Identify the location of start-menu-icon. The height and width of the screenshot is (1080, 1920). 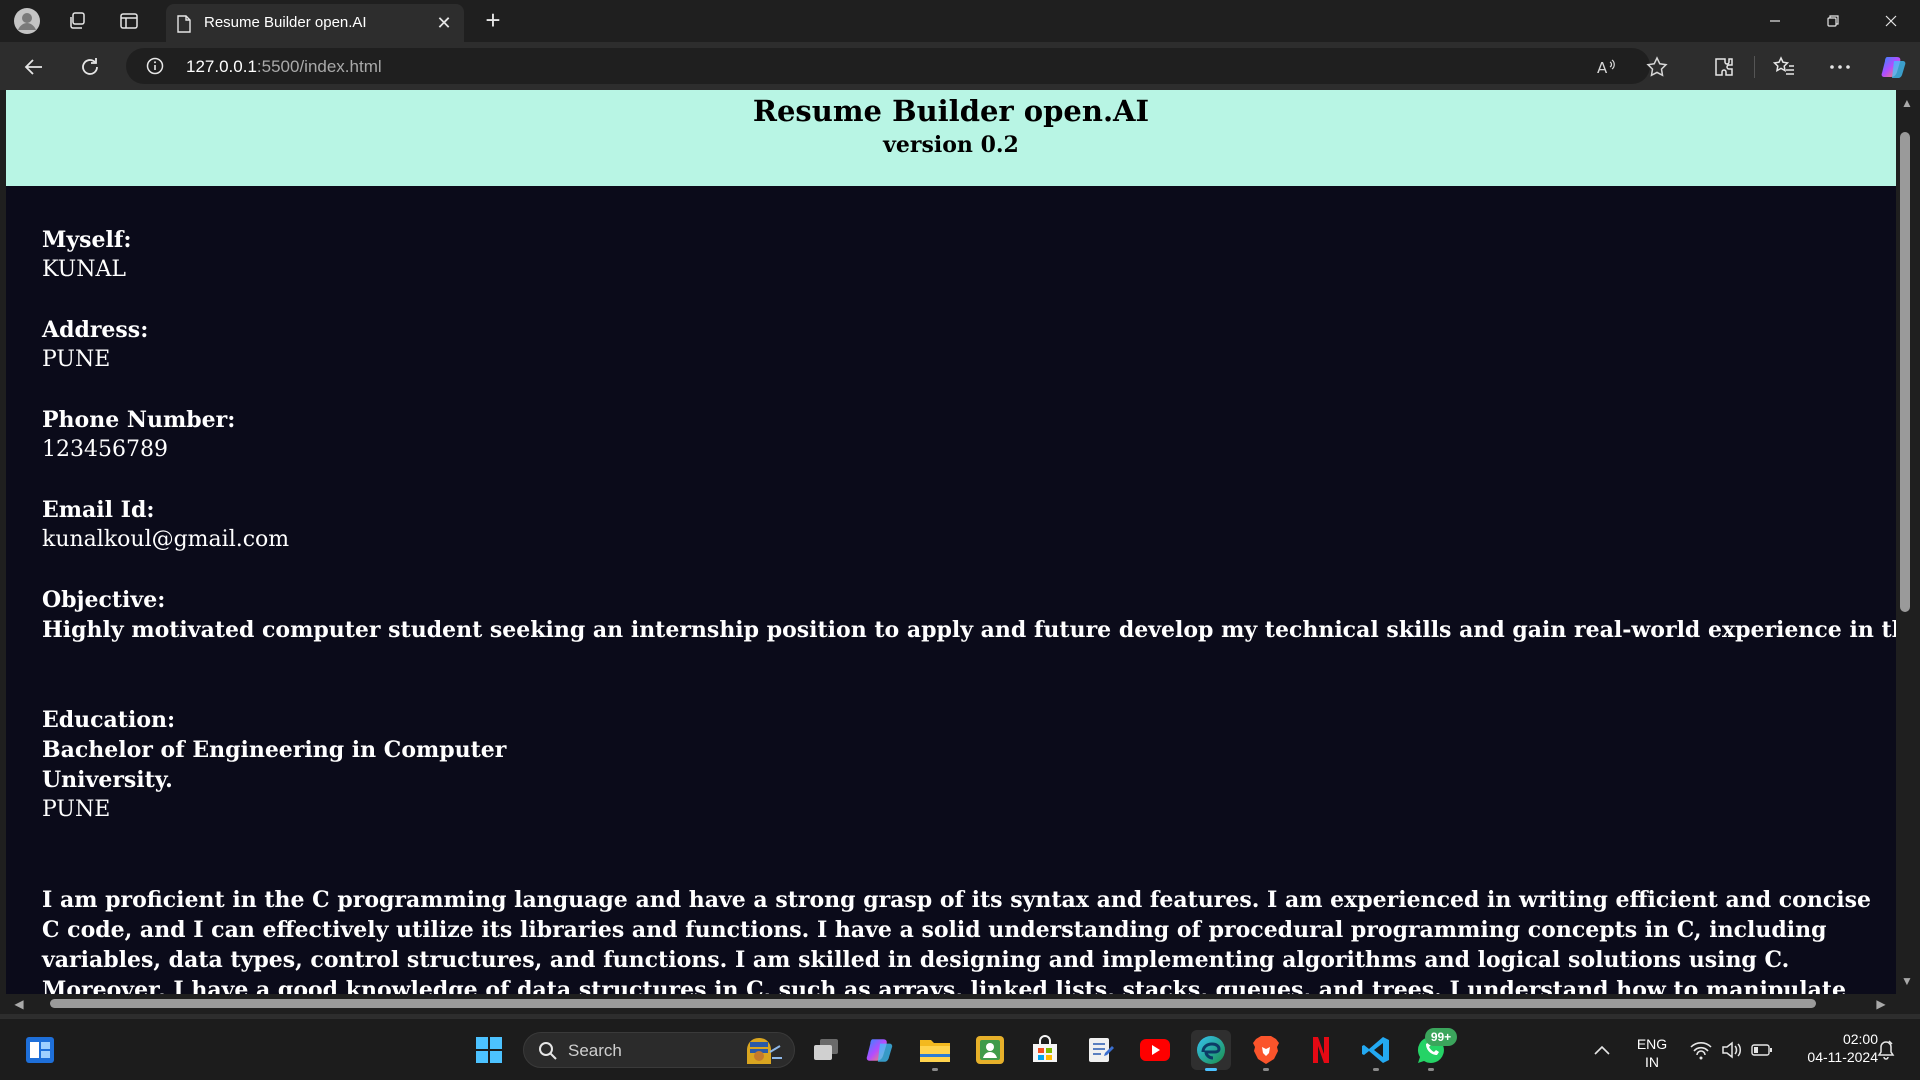
(489, 1050).